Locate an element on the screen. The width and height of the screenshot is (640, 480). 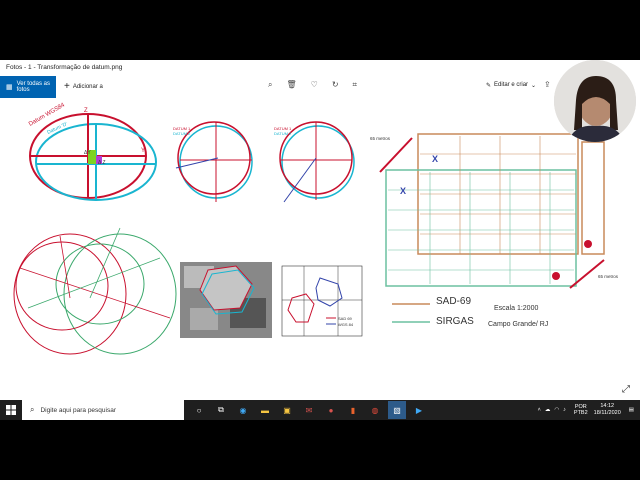
edit-create-label: Editar e criar is located at coordinates (511, 85).